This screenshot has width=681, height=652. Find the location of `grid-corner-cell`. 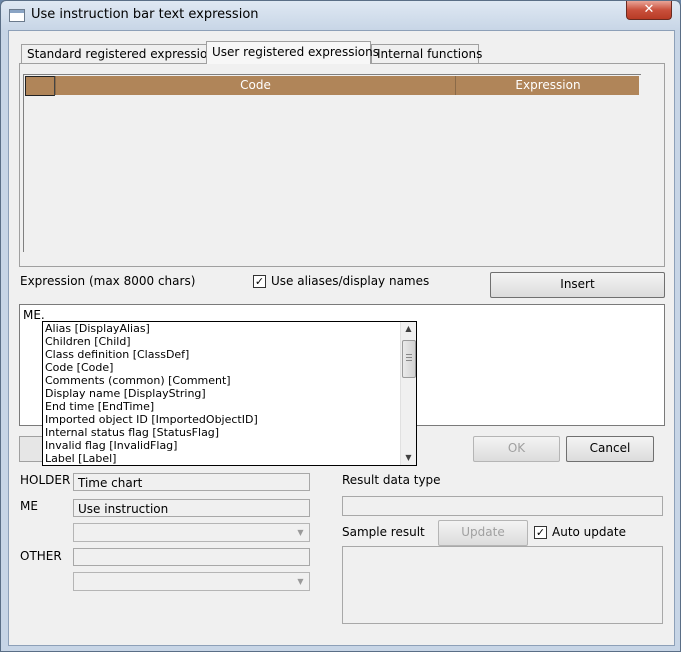

grid-corner-cell is located at coordinates (40, 86).